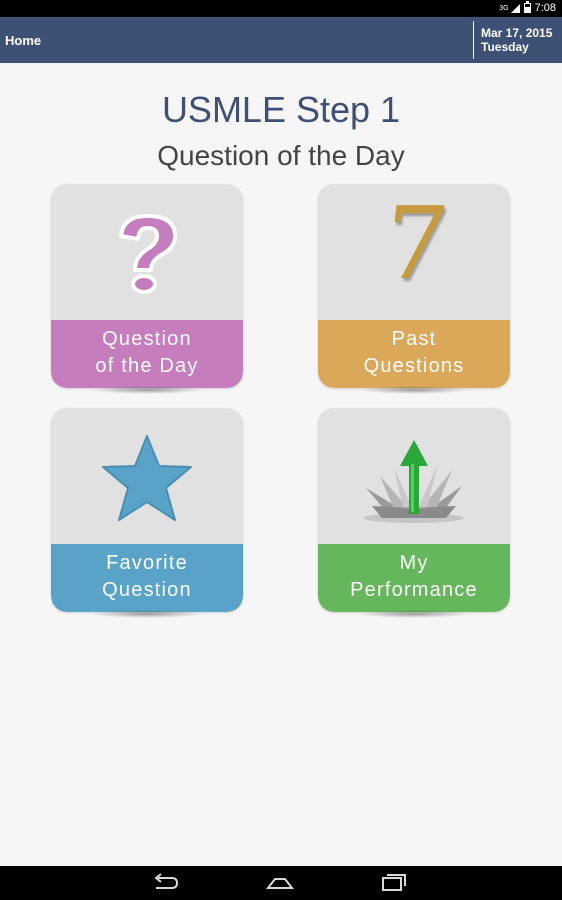  I want to click on tile-card: Favorite Question, so click(147, 510).